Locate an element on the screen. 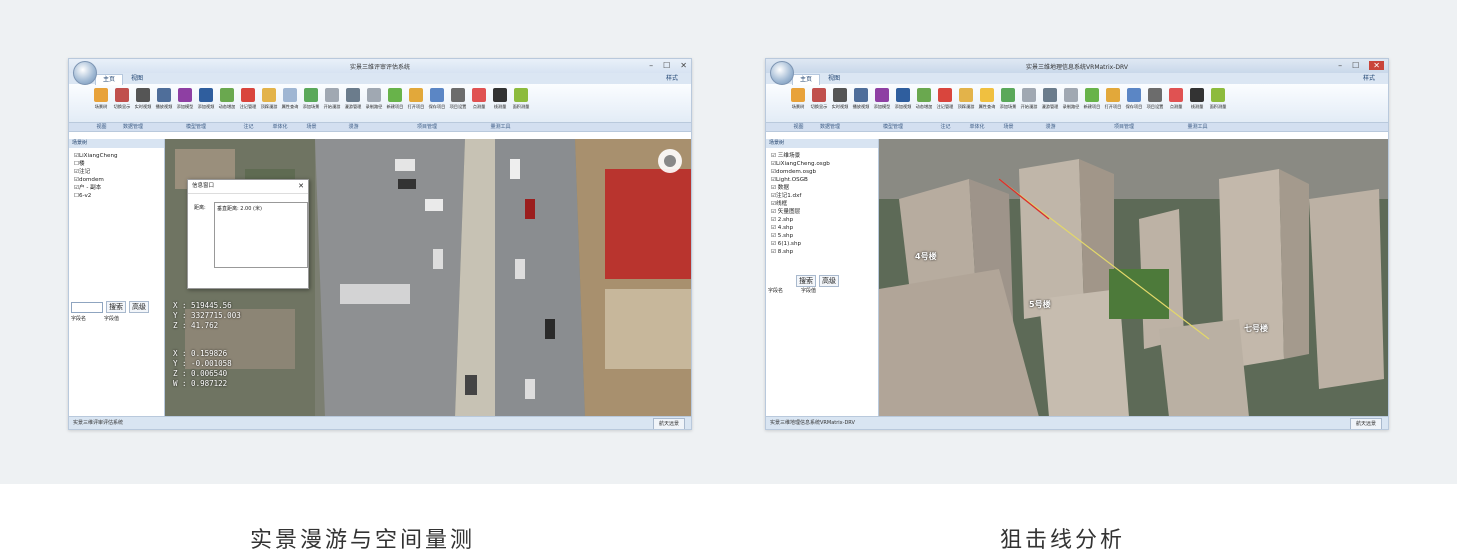 The image size is (1457, 560). tree-item: ☑注记 is located at coordinates (116, 172).